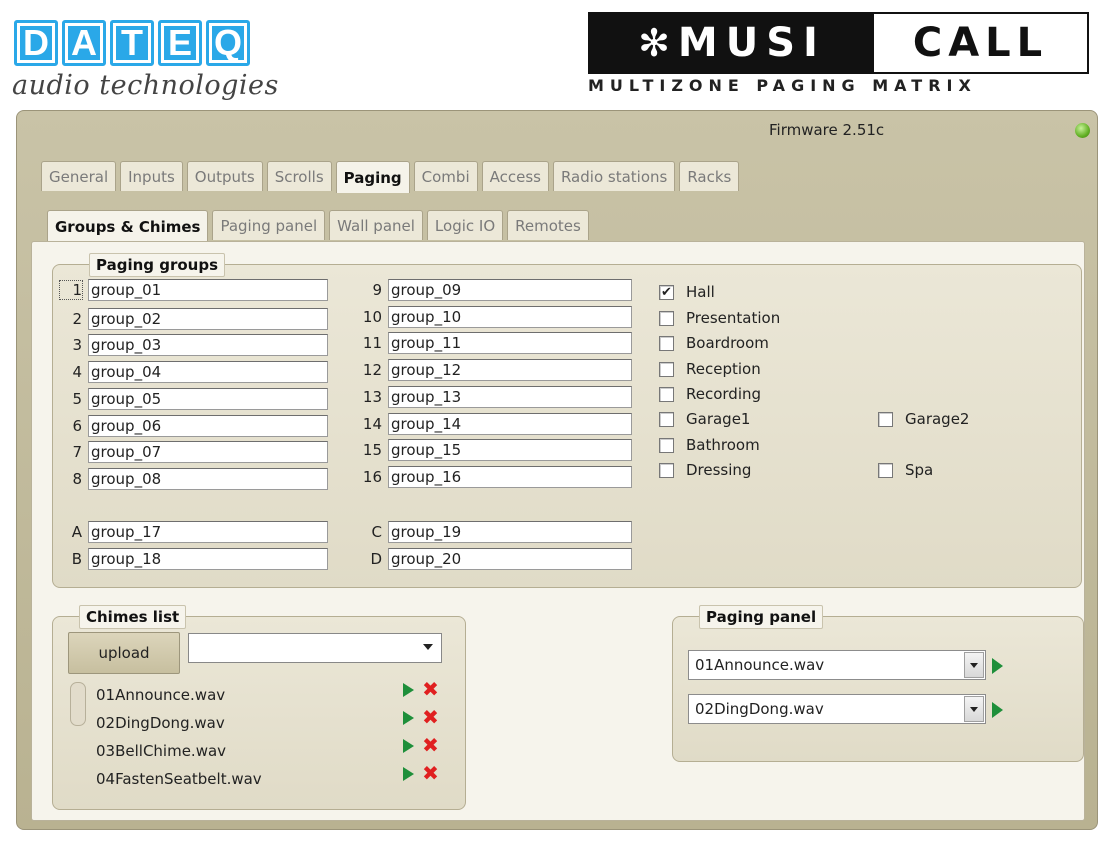 Image resolution: width=1105 pixels, height=844 pixels. What do you see at coordinates (161, 751) in the screenshot?
I see `chime-item: 03BellChime.wav` at bounding box center [161, 751].